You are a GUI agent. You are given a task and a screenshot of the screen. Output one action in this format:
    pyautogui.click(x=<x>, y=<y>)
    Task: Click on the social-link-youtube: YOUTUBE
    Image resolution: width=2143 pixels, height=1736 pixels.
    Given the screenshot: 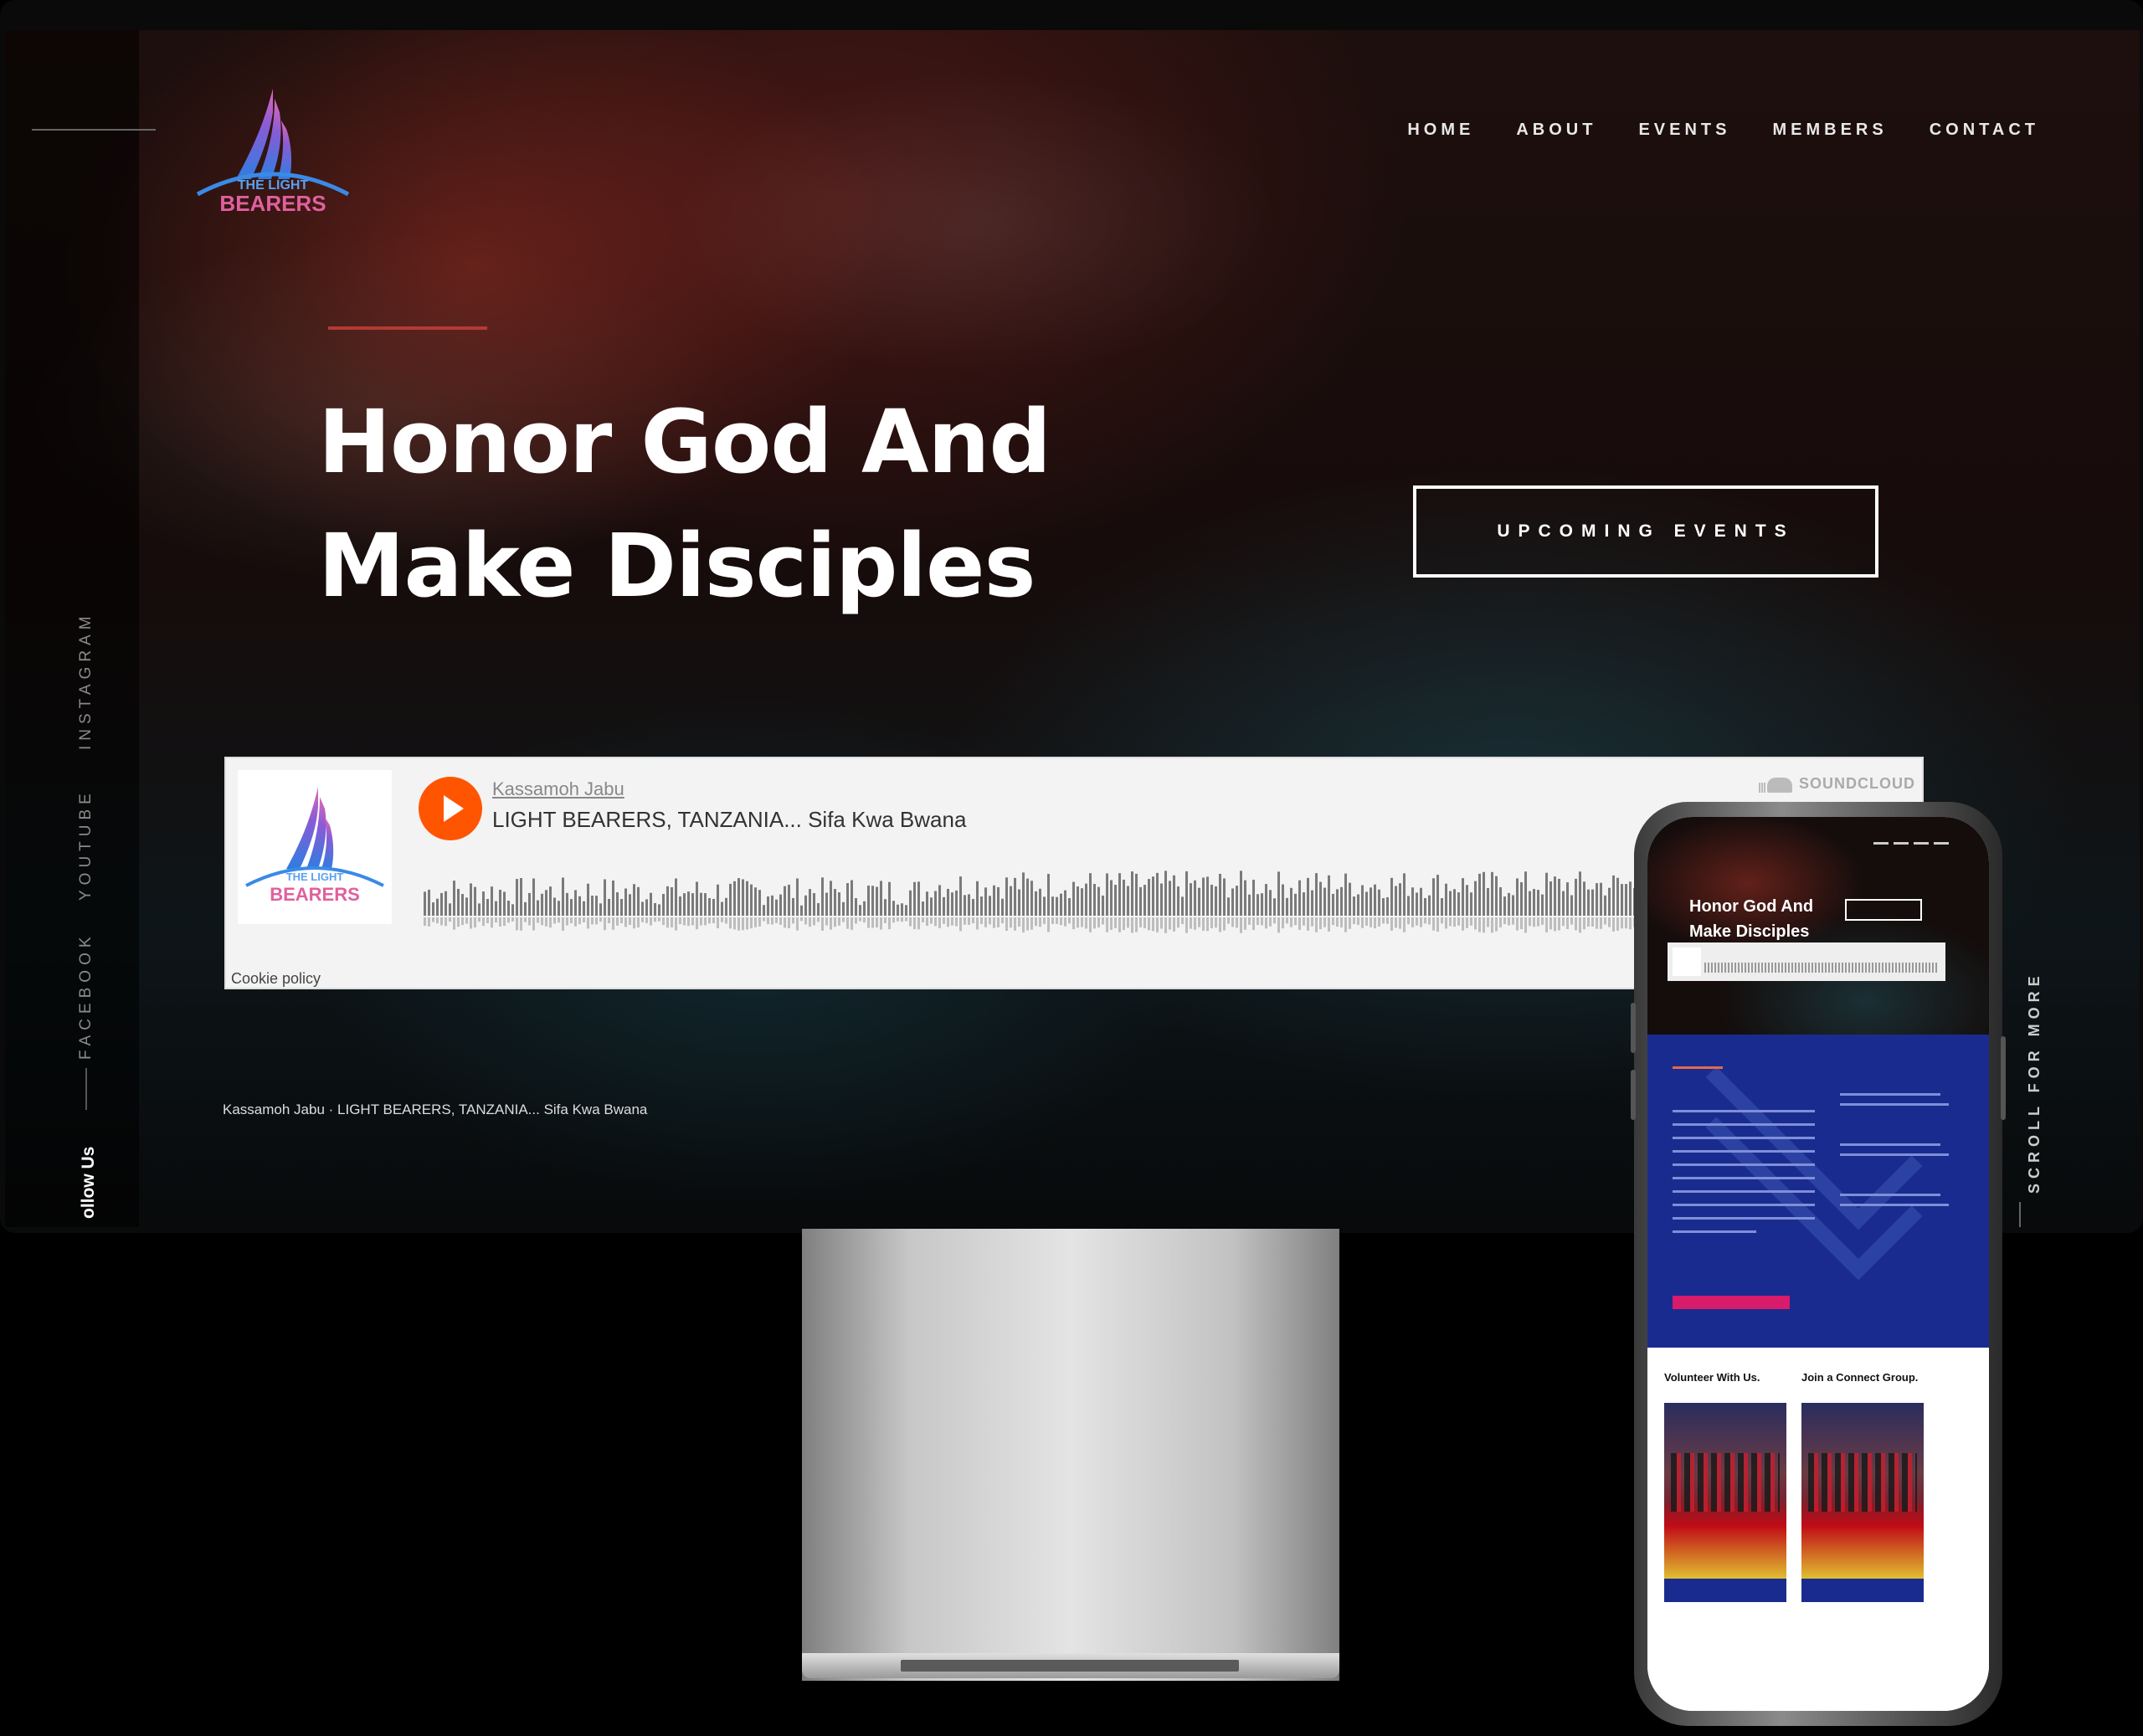 What is the action you would take?
    pyautogui.click(x=86, y=844)
    